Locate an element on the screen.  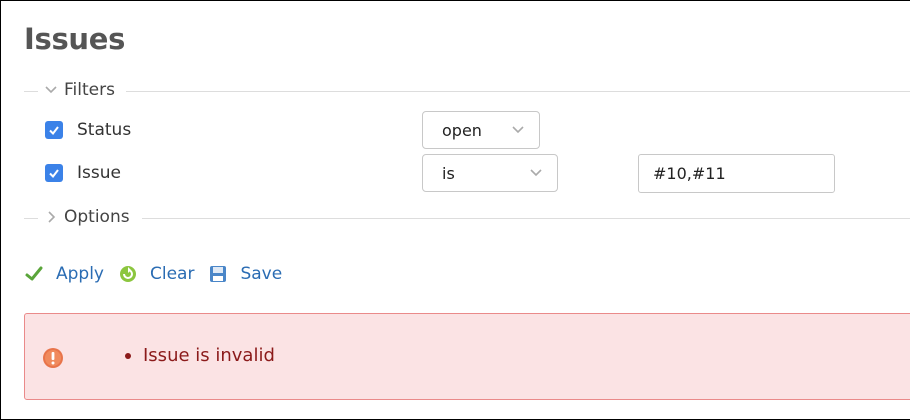
options-legend: Options is located at coordinates (97, 217).